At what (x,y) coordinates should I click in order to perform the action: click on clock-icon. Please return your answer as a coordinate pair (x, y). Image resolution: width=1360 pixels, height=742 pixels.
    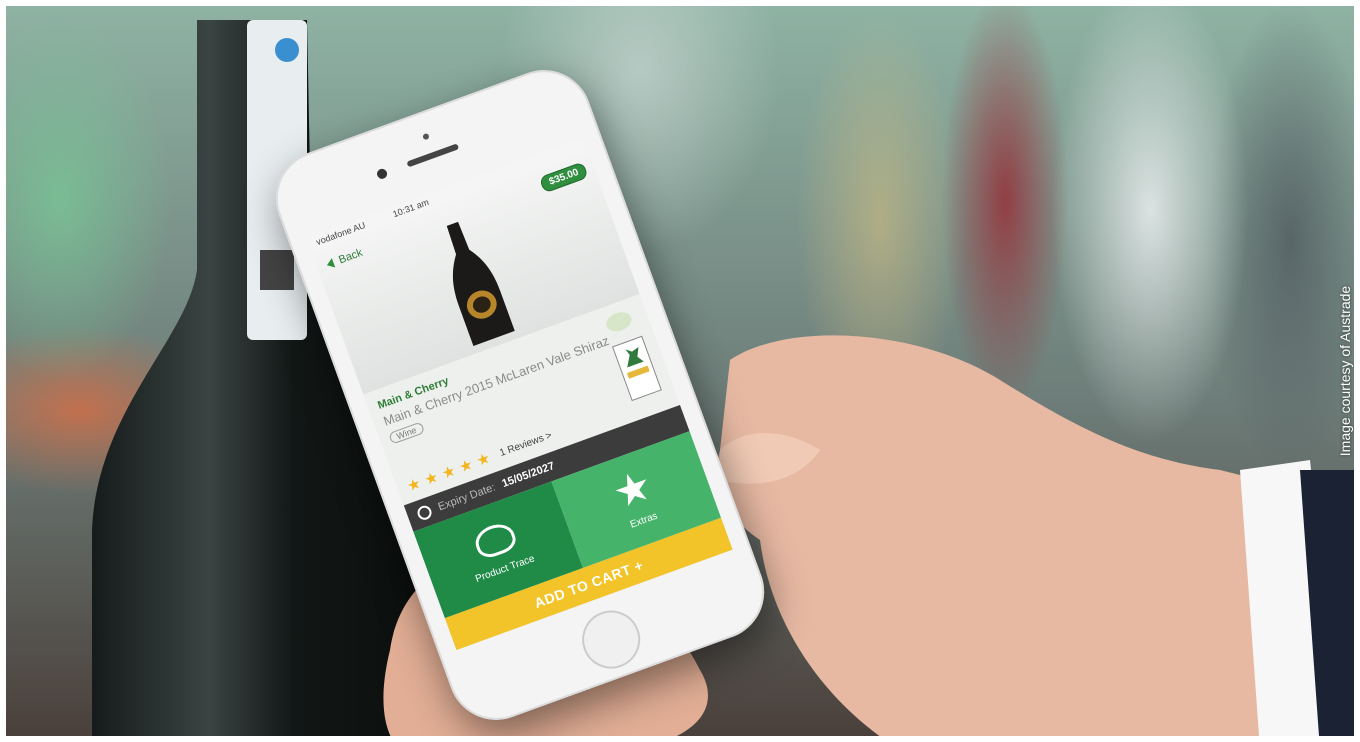
    Looking at the image, I should click on (424, 512).